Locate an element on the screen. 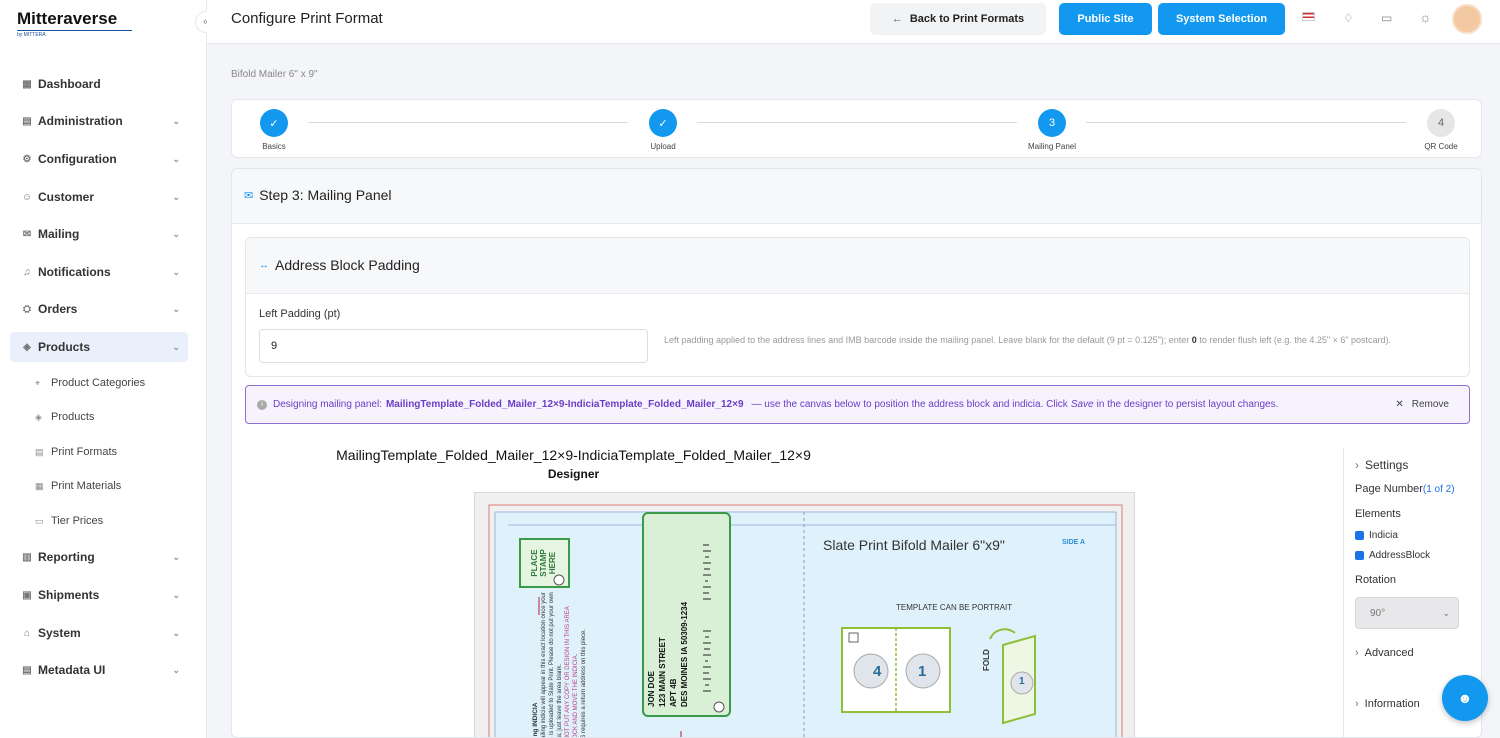 This screenshot has height=738, width=1500. robot-icon: ☻ is located at coordinates (1465, 698).